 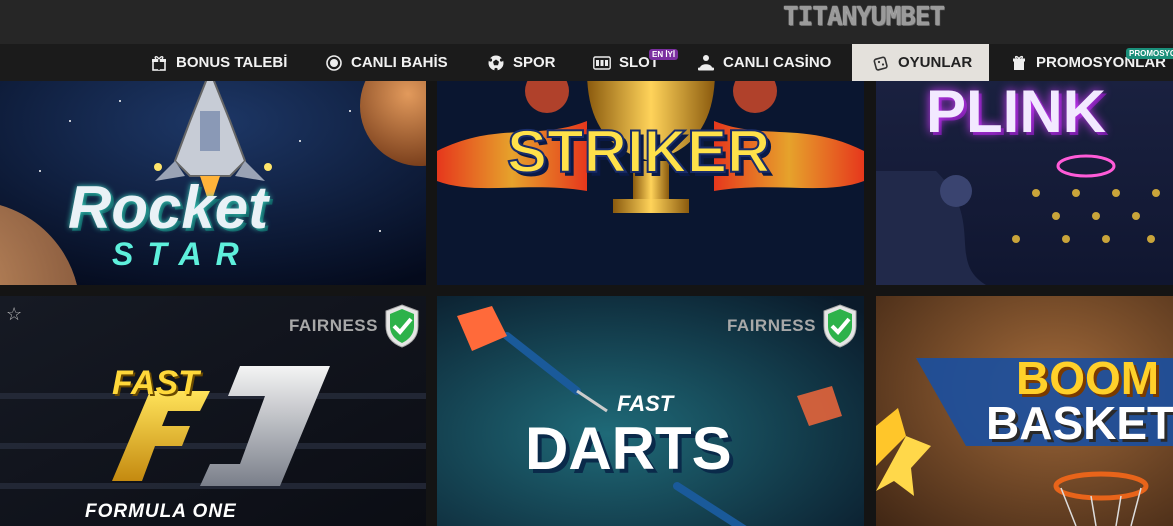 I want to click on live-dot-icon, so click(x=334, y=63).